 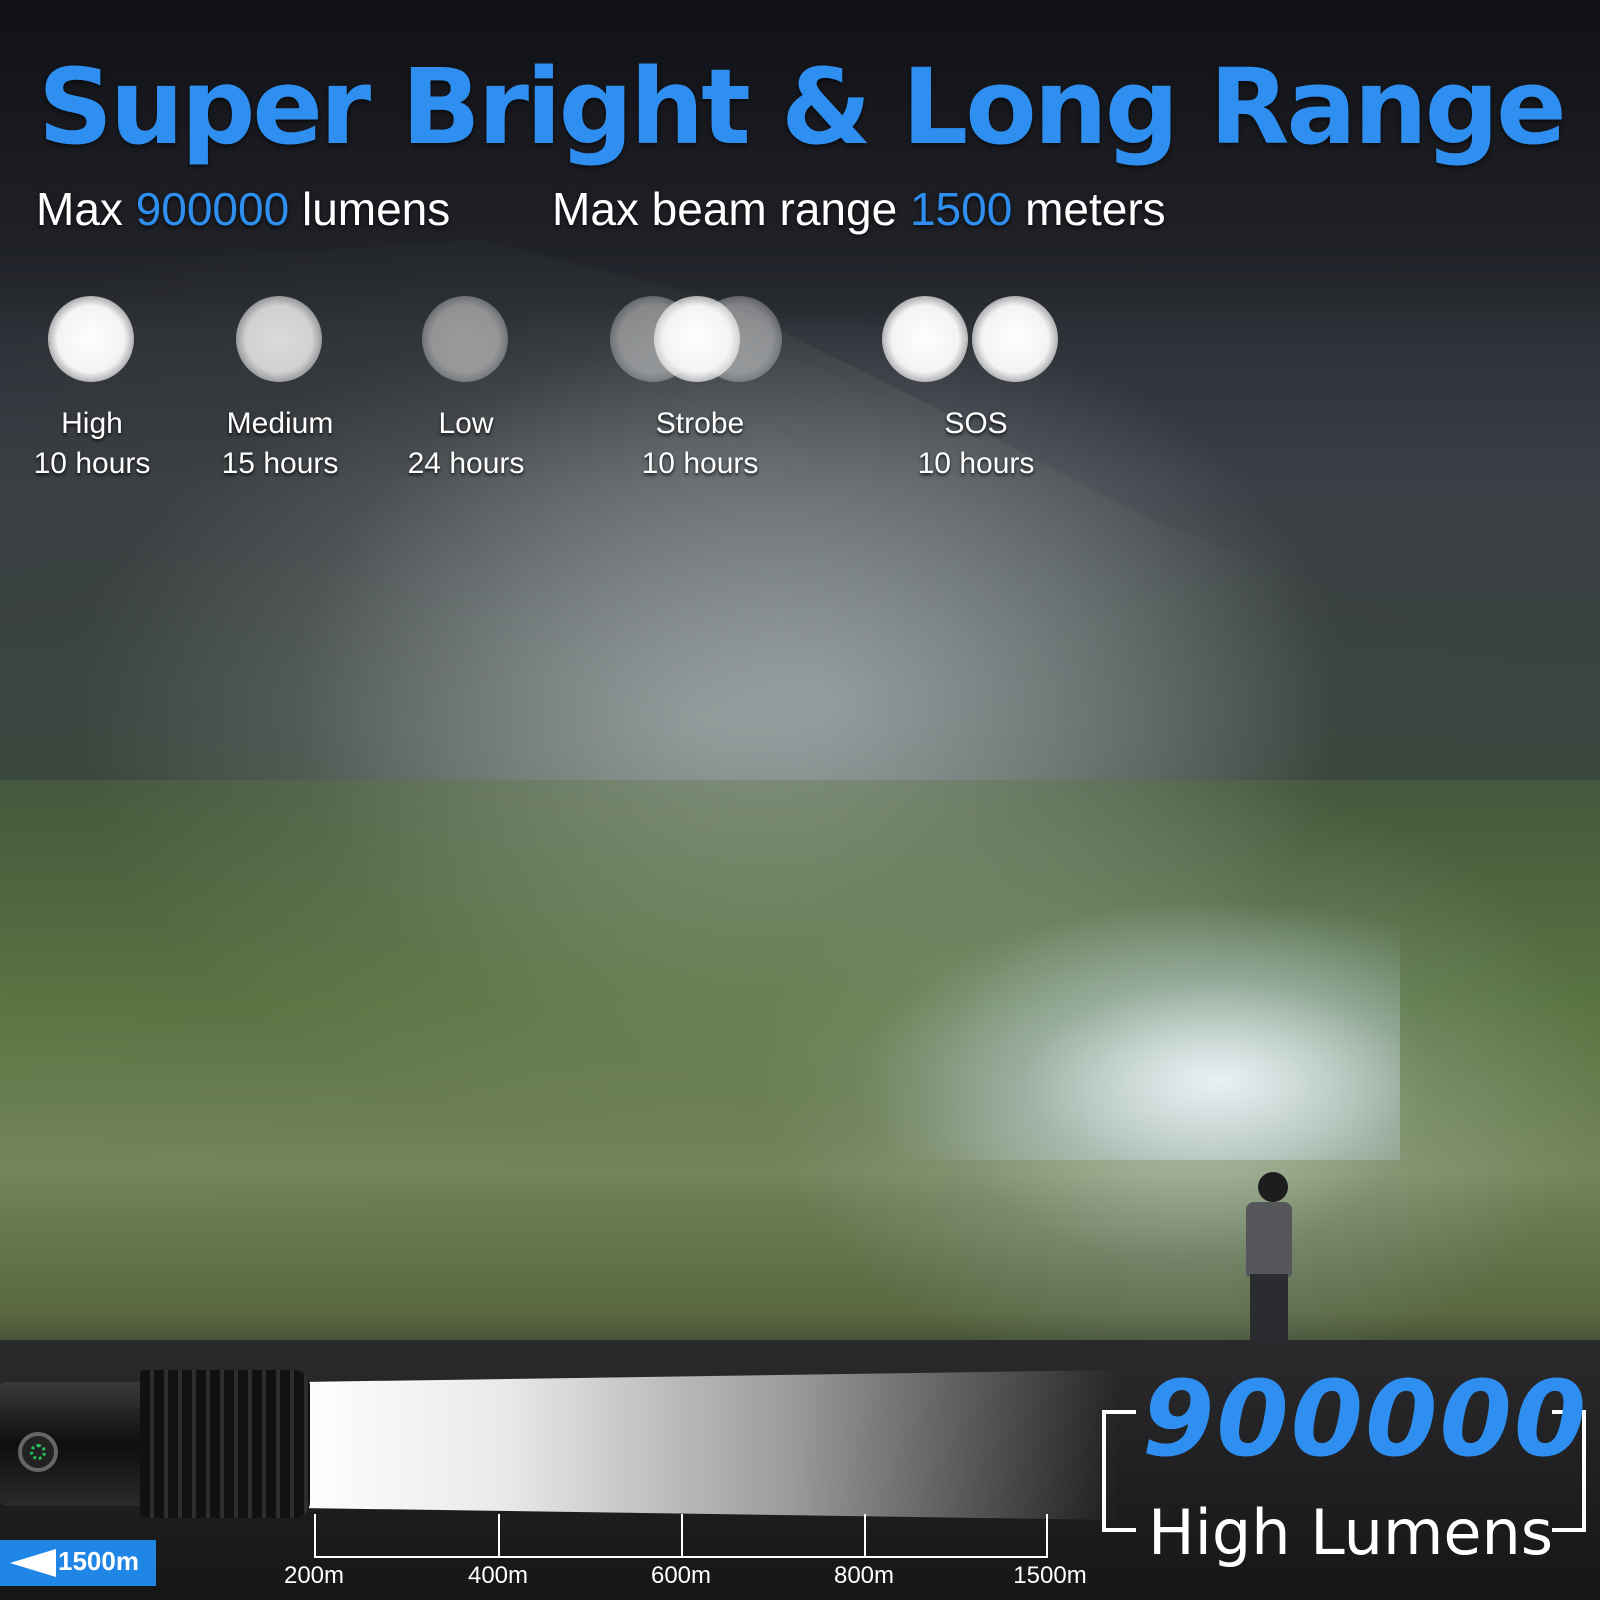 What do you see at coordinates (1365, 1419) in the screenshot?
I see `lumens-callout-value: 900000` at bounding box center [1365, 1419].